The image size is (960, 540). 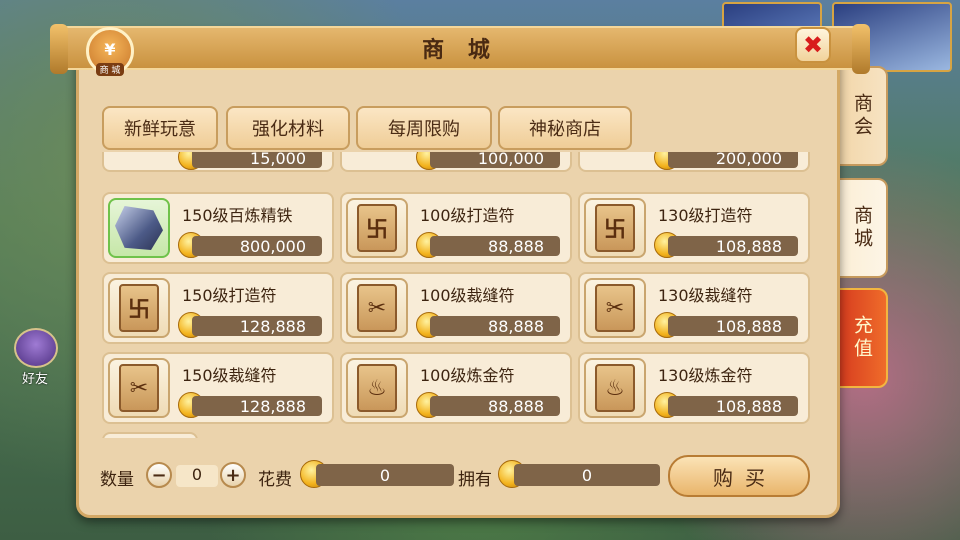 I want to click on owned-value: 0, so click(x=587, y=475).